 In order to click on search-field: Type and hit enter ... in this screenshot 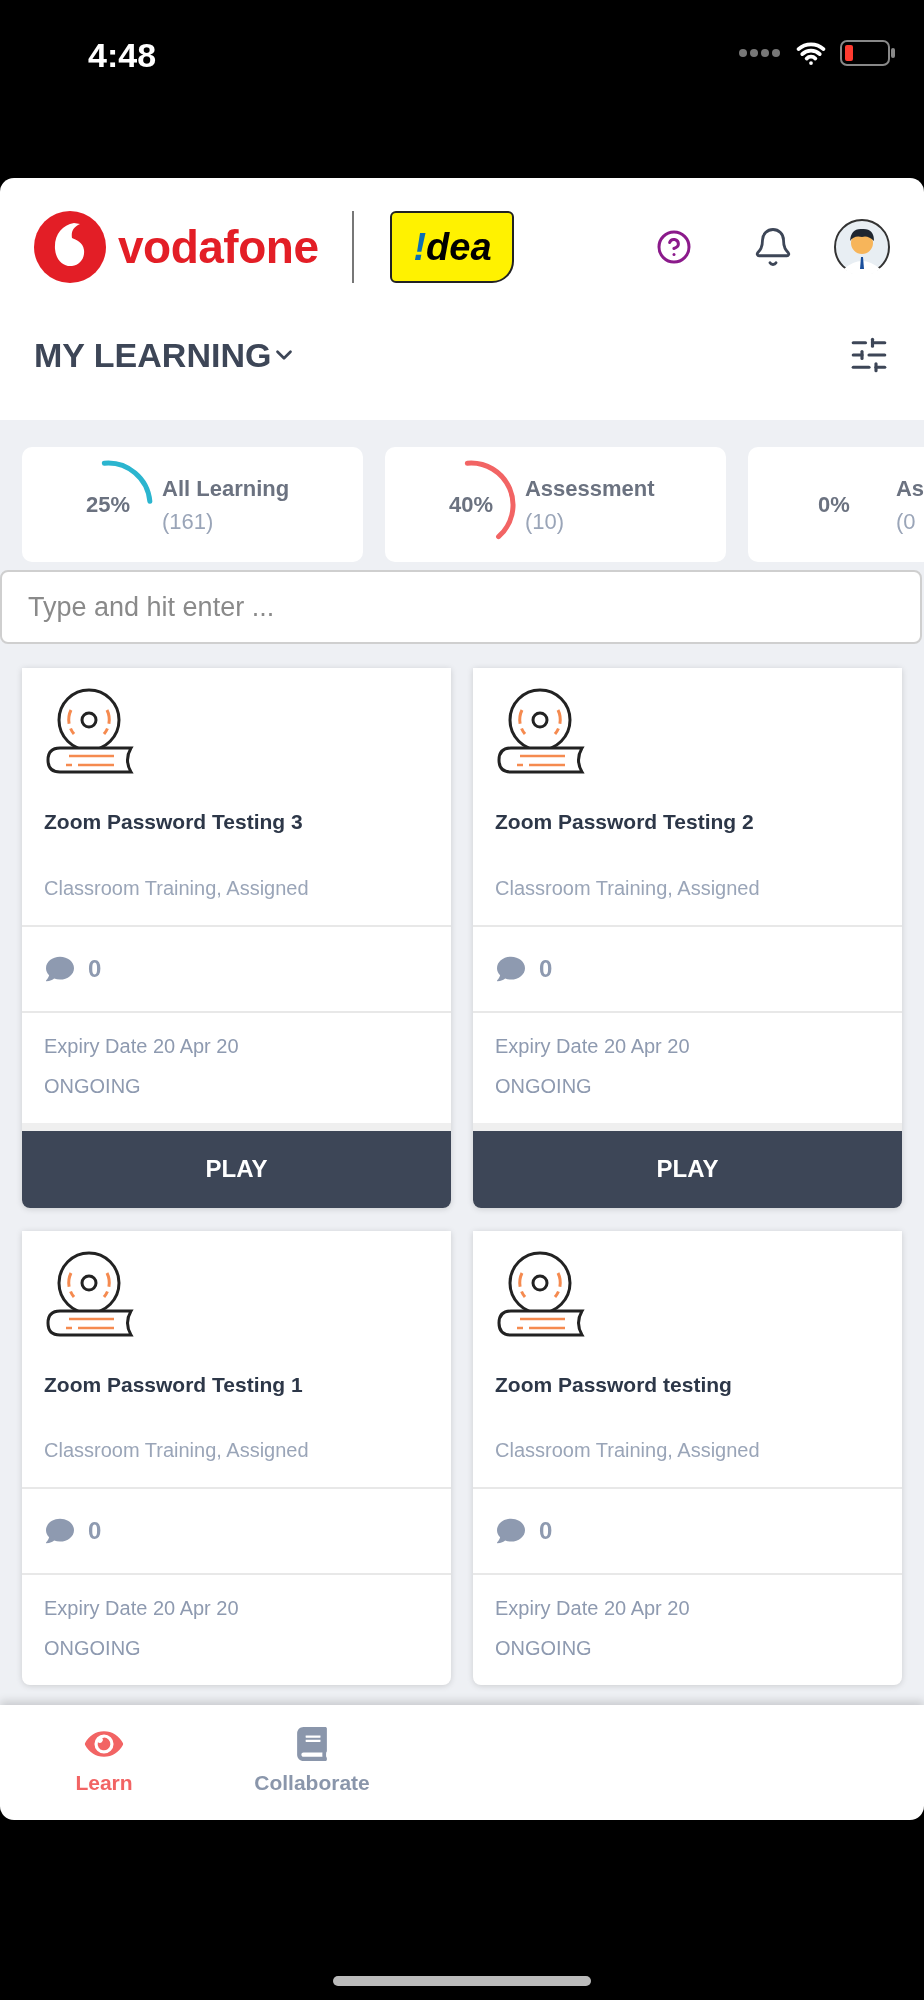, I will do `click(461, 607)`.